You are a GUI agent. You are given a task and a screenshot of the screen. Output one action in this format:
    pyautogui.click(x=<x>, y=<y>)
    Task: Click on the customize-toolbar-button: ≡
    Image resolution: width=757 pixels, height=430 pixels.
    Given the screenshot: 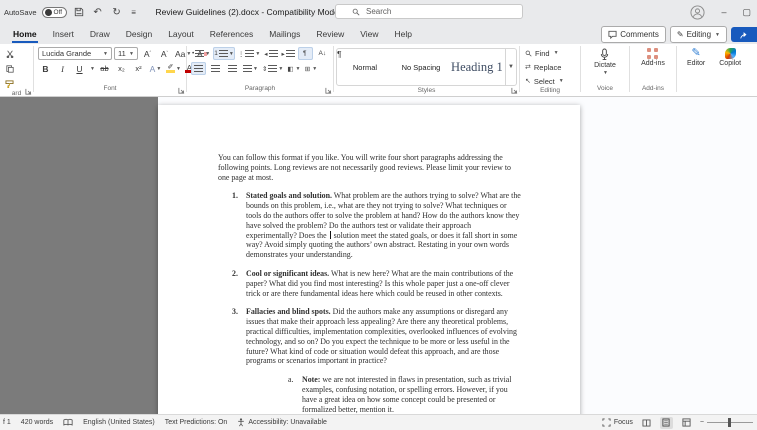 What is the action you would take?
    pyautogui.click(x=134, y=12)
    